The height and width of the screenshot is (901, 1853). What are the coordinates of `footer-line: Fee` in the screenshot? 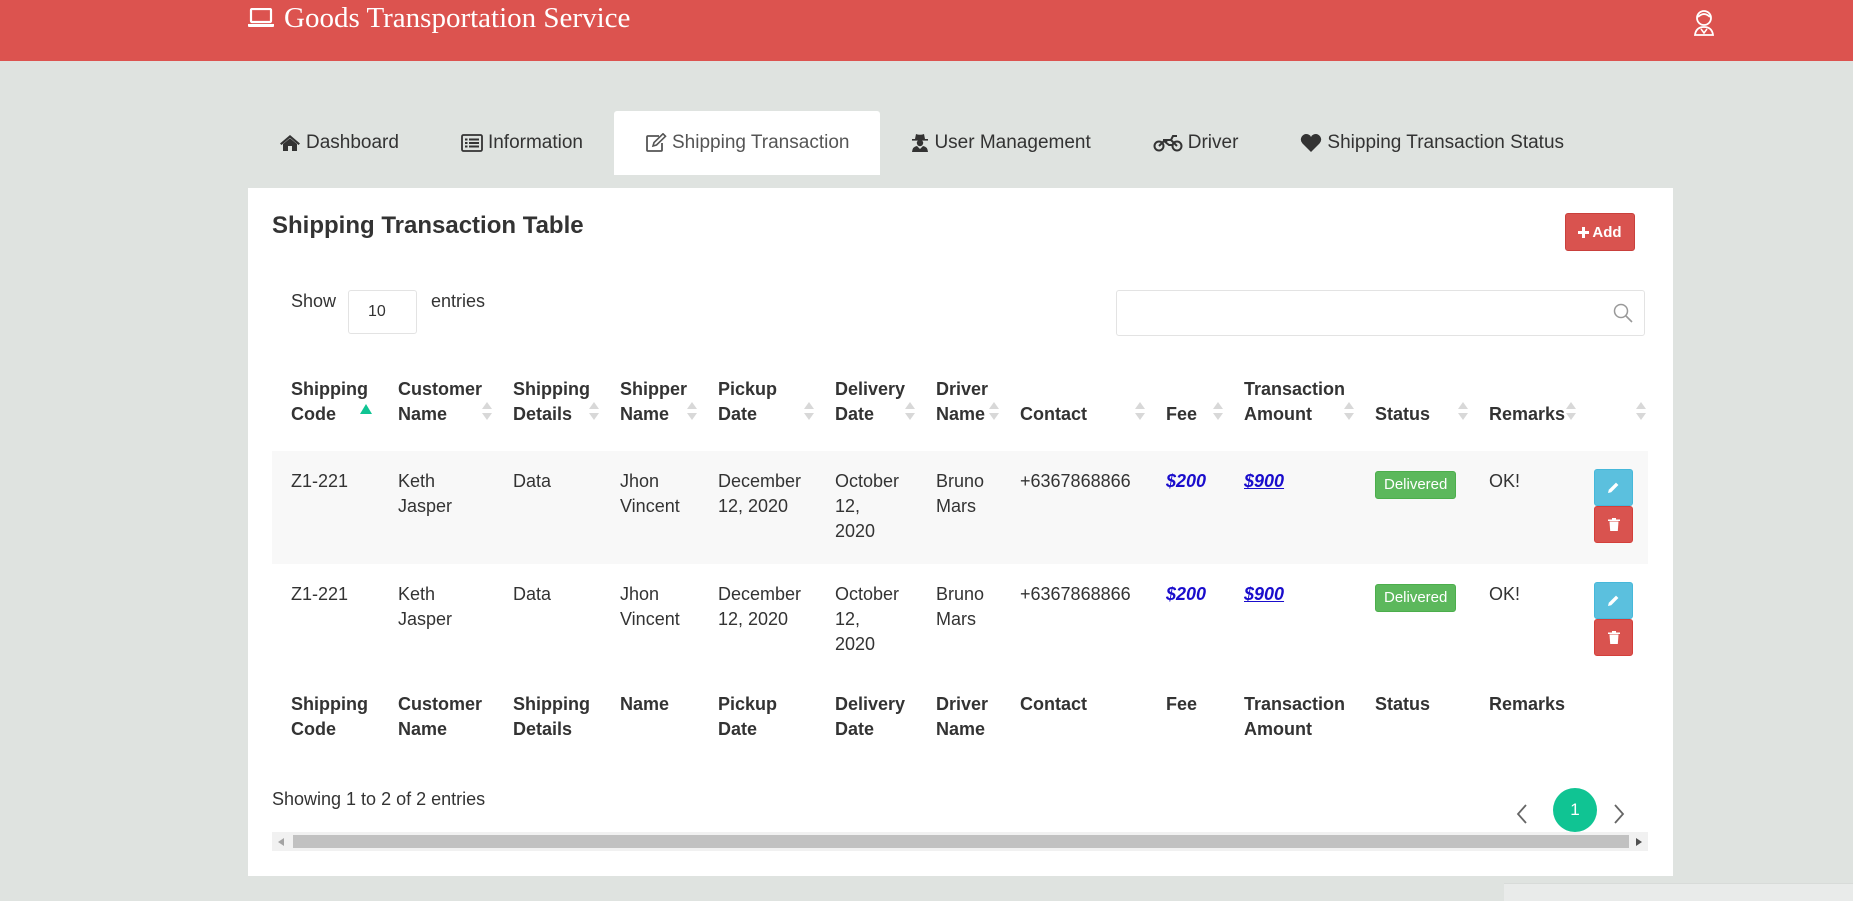 It's located at (1182, 704).